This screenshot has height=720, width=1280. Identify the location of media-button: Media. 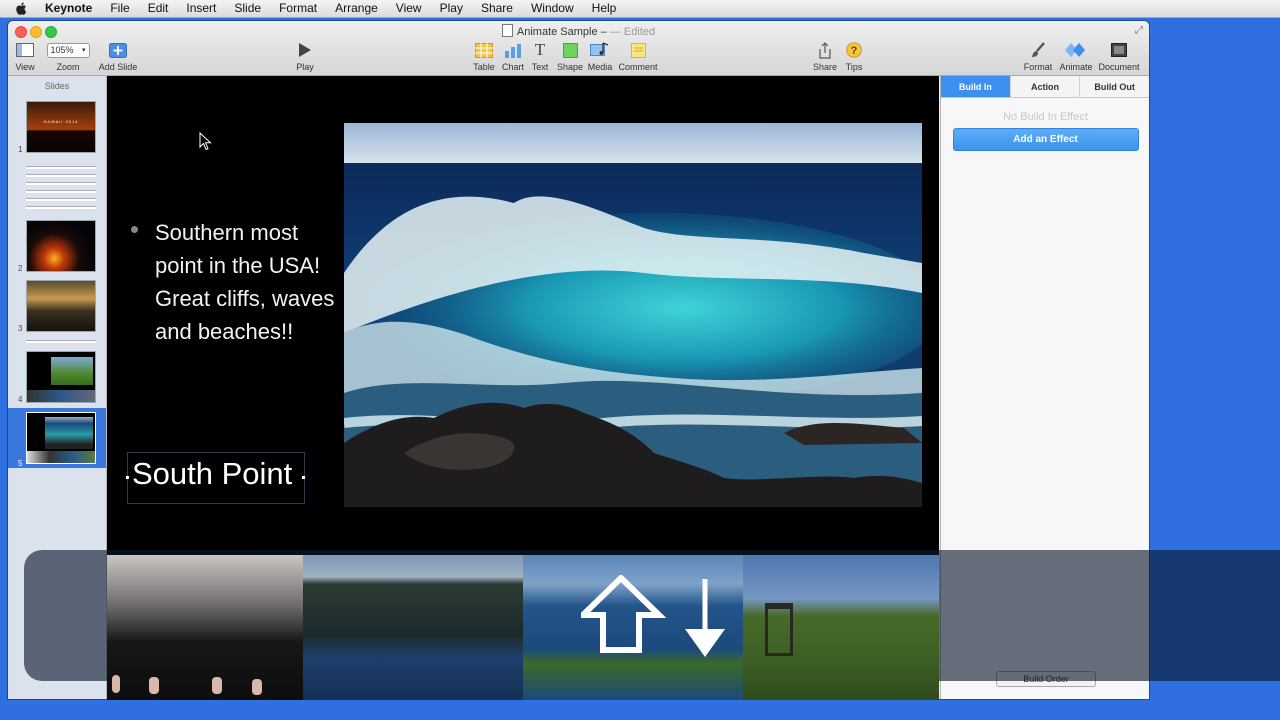
(600, 56).